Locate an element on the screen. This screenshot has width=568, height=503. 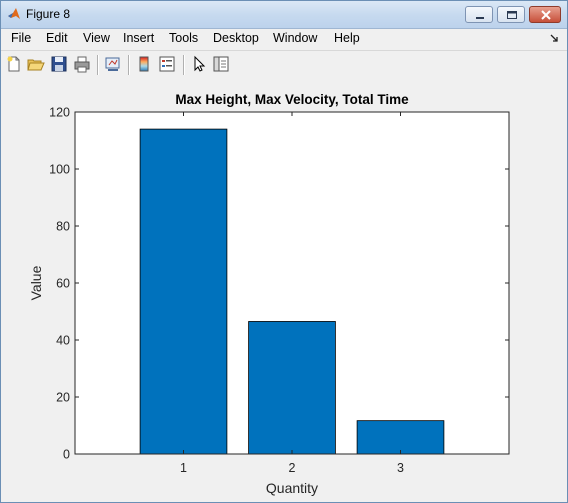
menu-window: Window is located at coordinates (295, 38).